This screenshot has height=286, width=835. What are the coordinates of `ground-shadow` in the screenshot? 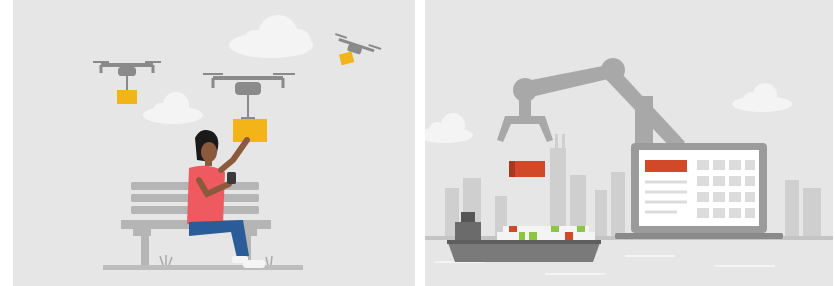 It's located at (203, 267).